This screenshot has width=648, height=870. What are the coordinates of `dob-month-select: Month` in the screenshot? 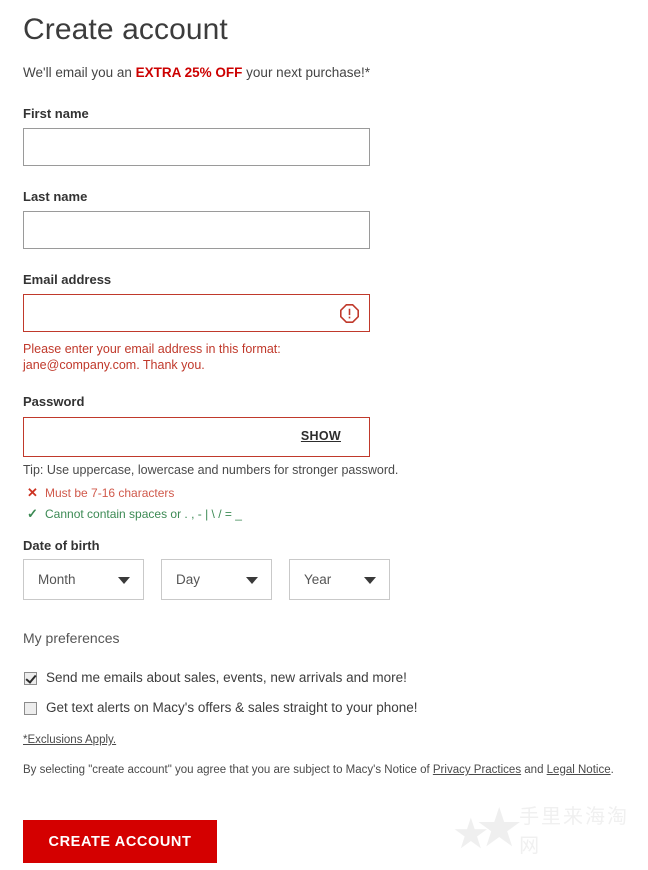 It's located at (83, 579).